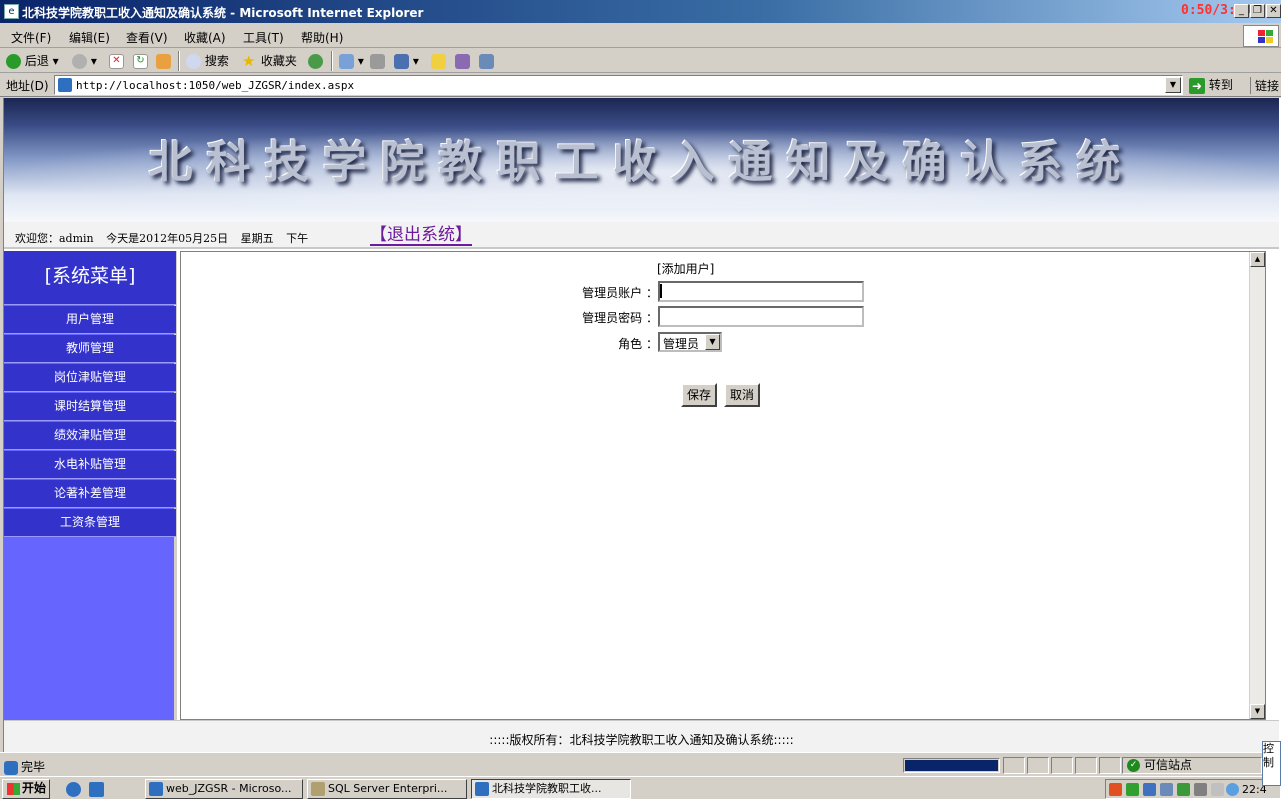  I want to click on quicklaunch-ie-icon, so click(73, 789).